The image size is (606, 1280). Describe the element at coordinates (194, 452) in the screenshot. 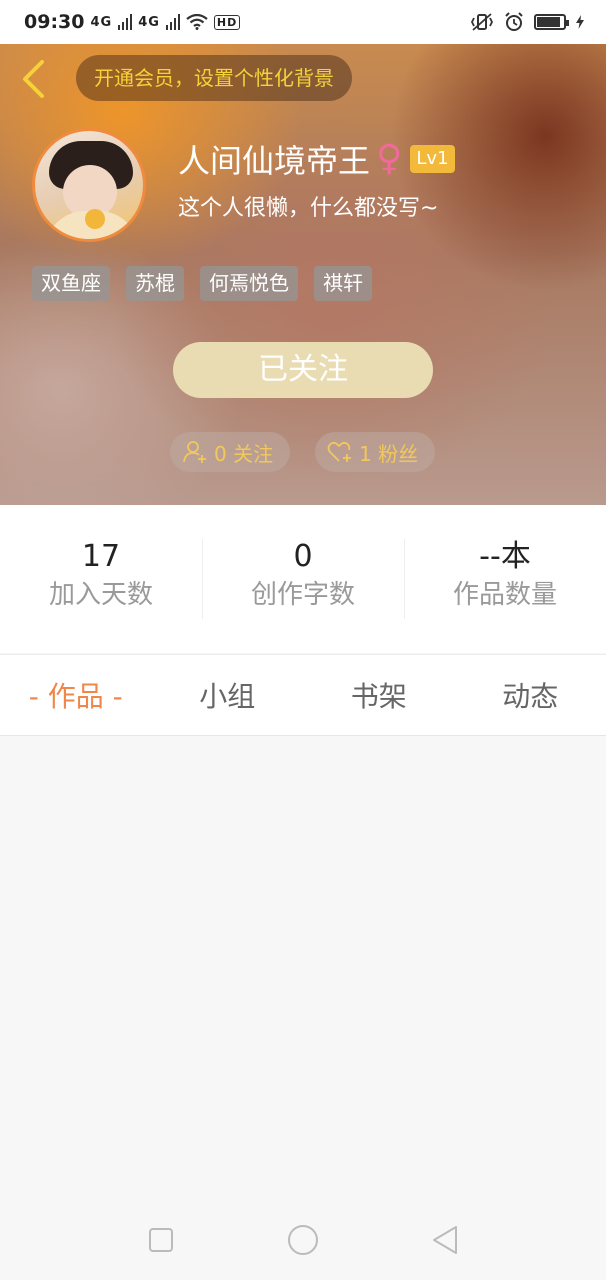

I see `user-add-icon` at that location.